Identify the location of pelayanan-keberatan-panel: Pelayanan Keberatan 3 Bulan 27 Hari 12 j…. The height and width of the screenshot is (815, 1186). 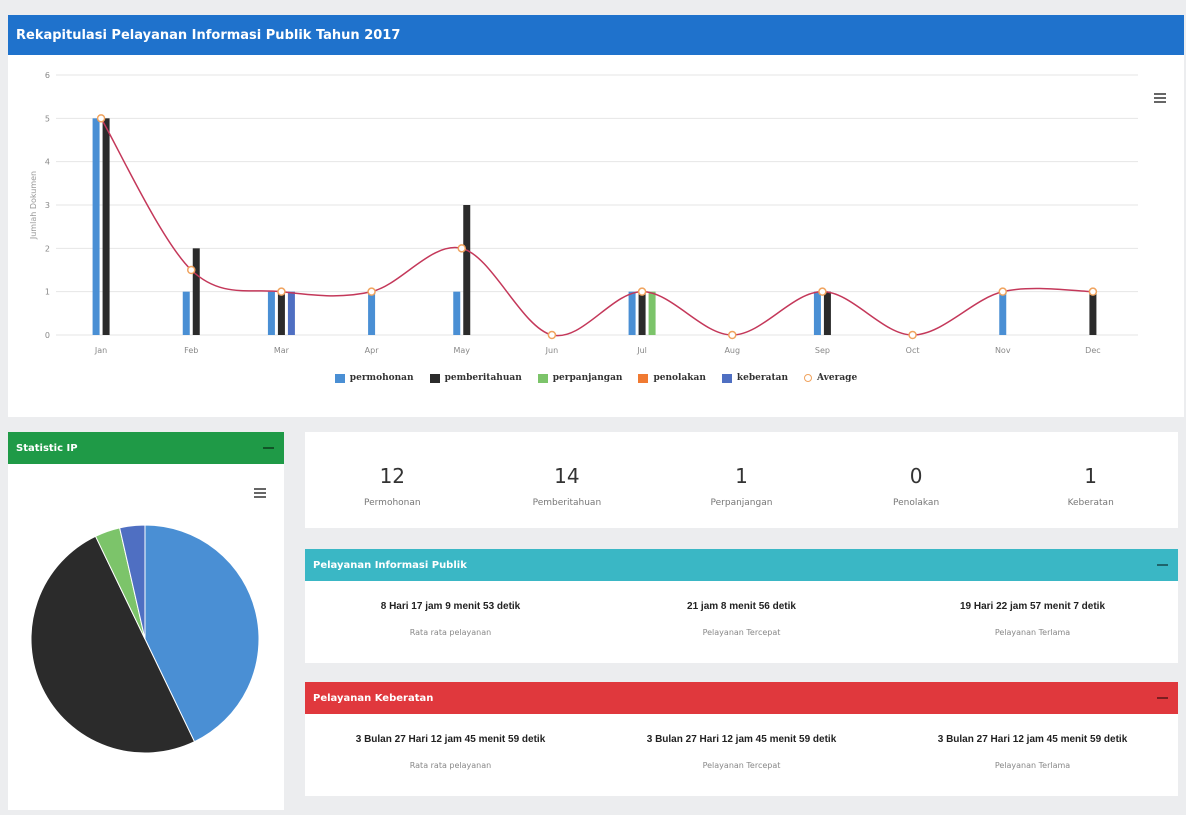
(741, 739).